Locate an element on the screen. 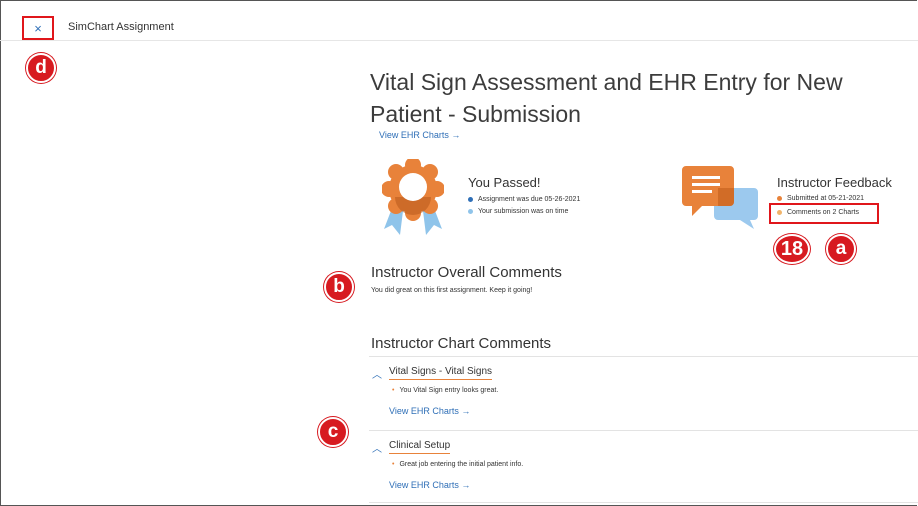  overall-comments-heading: Instructor Overall Comments is located at coordinates (466, 272).